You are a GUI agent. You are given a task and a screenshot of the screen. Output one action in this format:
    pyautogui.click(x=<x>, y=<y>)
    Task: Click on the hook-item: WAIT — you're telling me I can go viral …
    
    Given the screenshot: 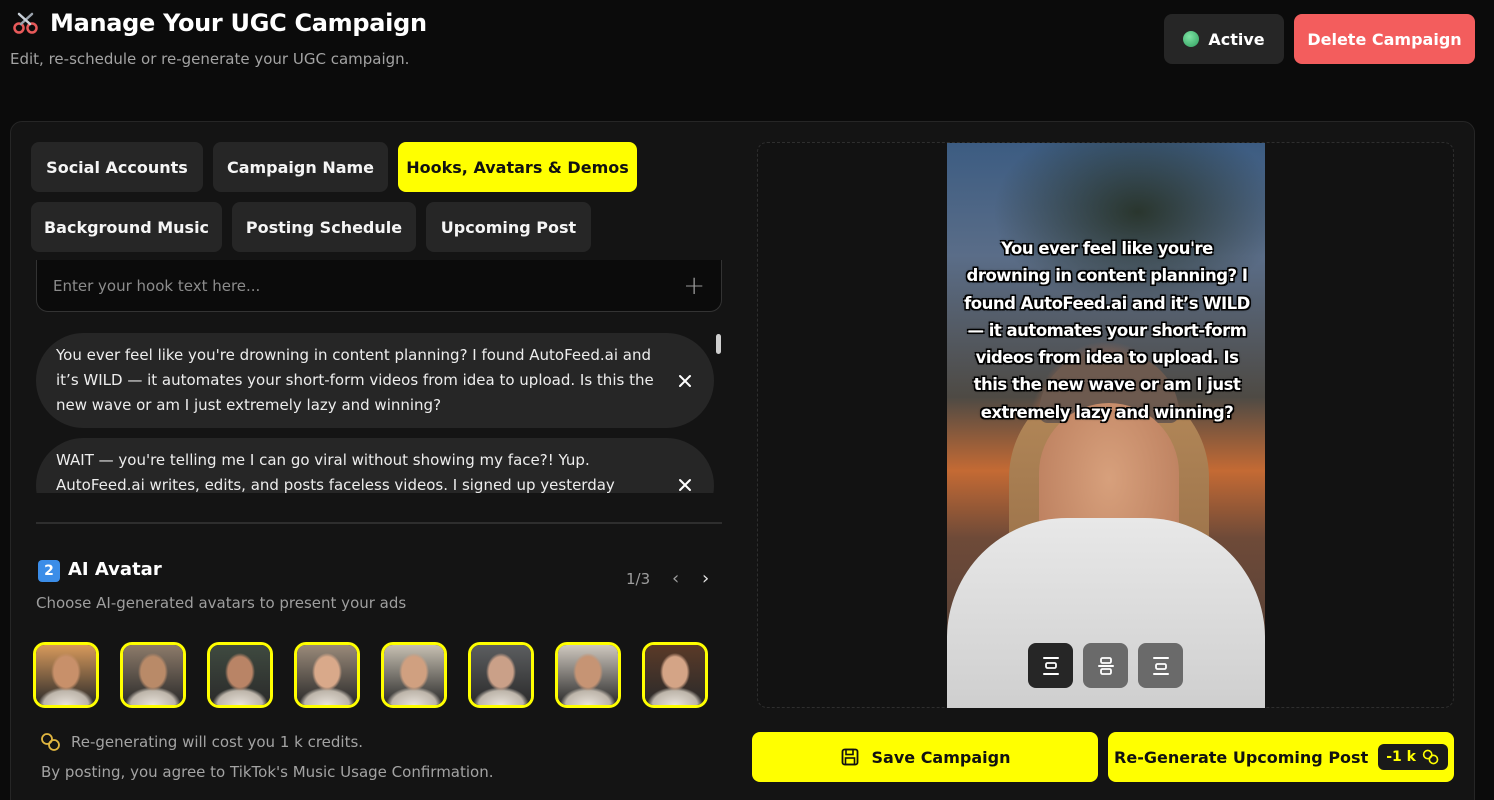 What is the action you would take?
    pyautogui.click(x=375, y=465)
    